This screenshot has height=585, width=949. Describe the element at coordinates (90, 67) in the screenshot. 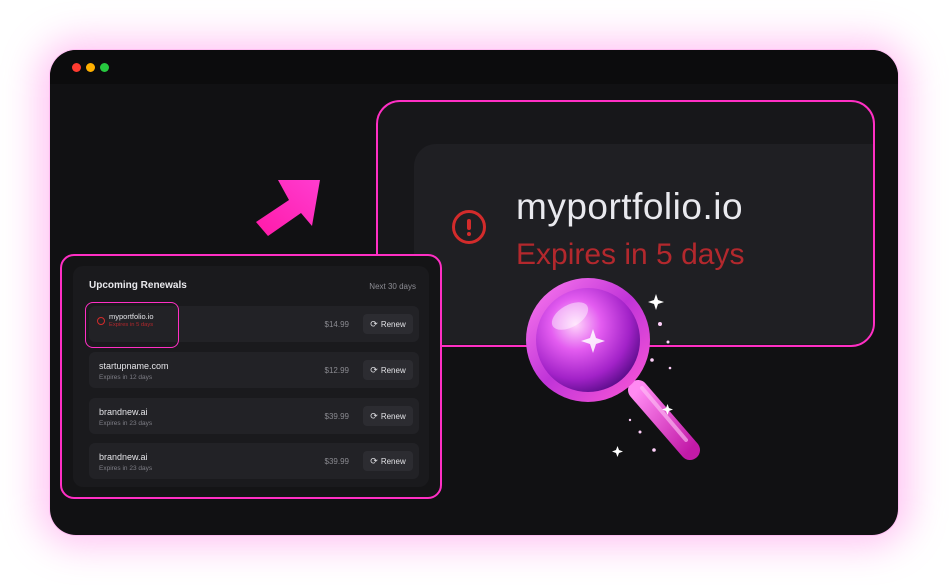

I see `minimize-window-button` at that location.